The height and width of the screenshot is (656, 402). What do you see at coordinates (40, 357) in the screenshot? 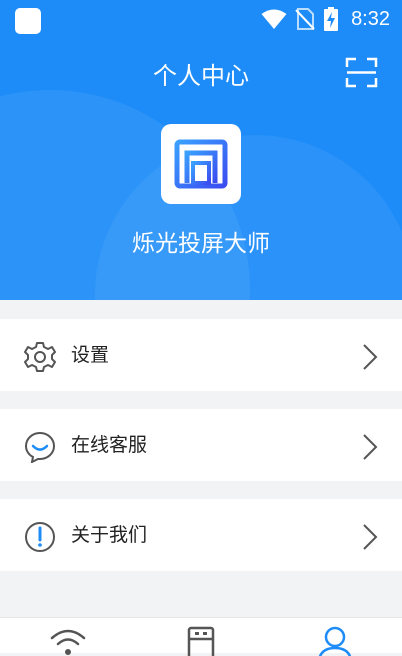
I see `gear-icon` at bounding box center [40, 357].